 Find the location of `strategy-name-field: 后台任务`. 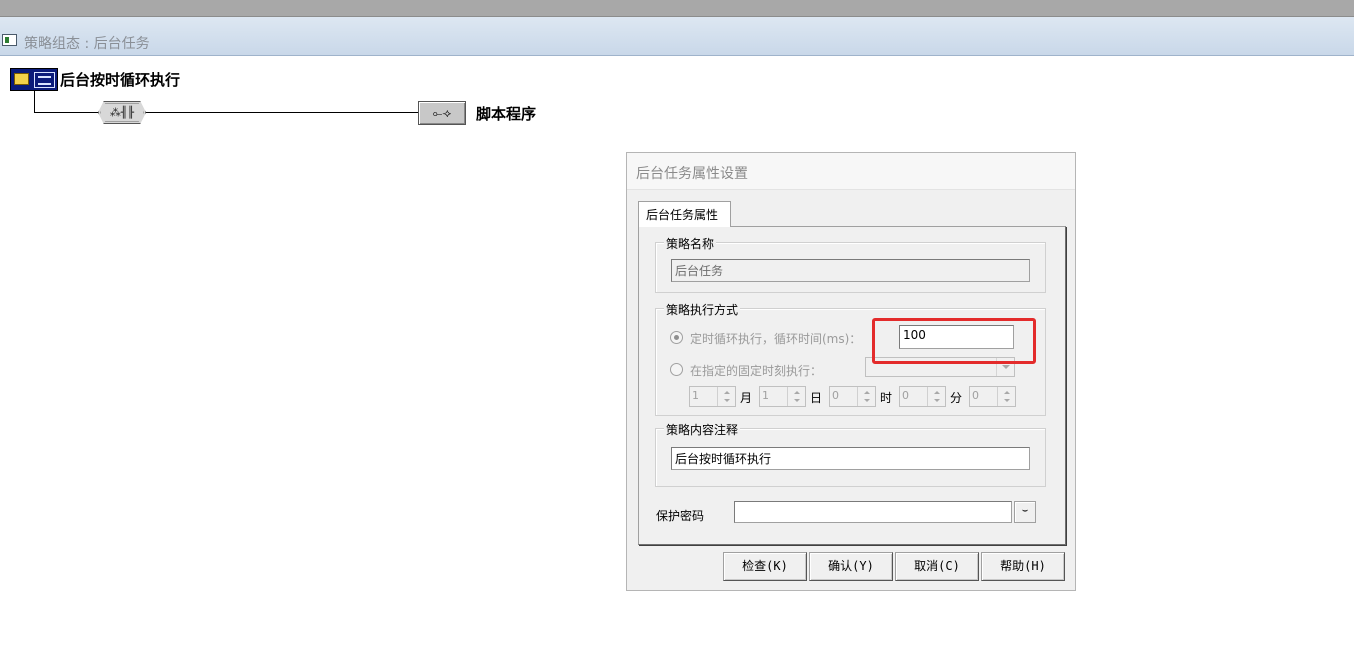

strategy-name-field: 后台任务 is located at coordinates (850, 270).